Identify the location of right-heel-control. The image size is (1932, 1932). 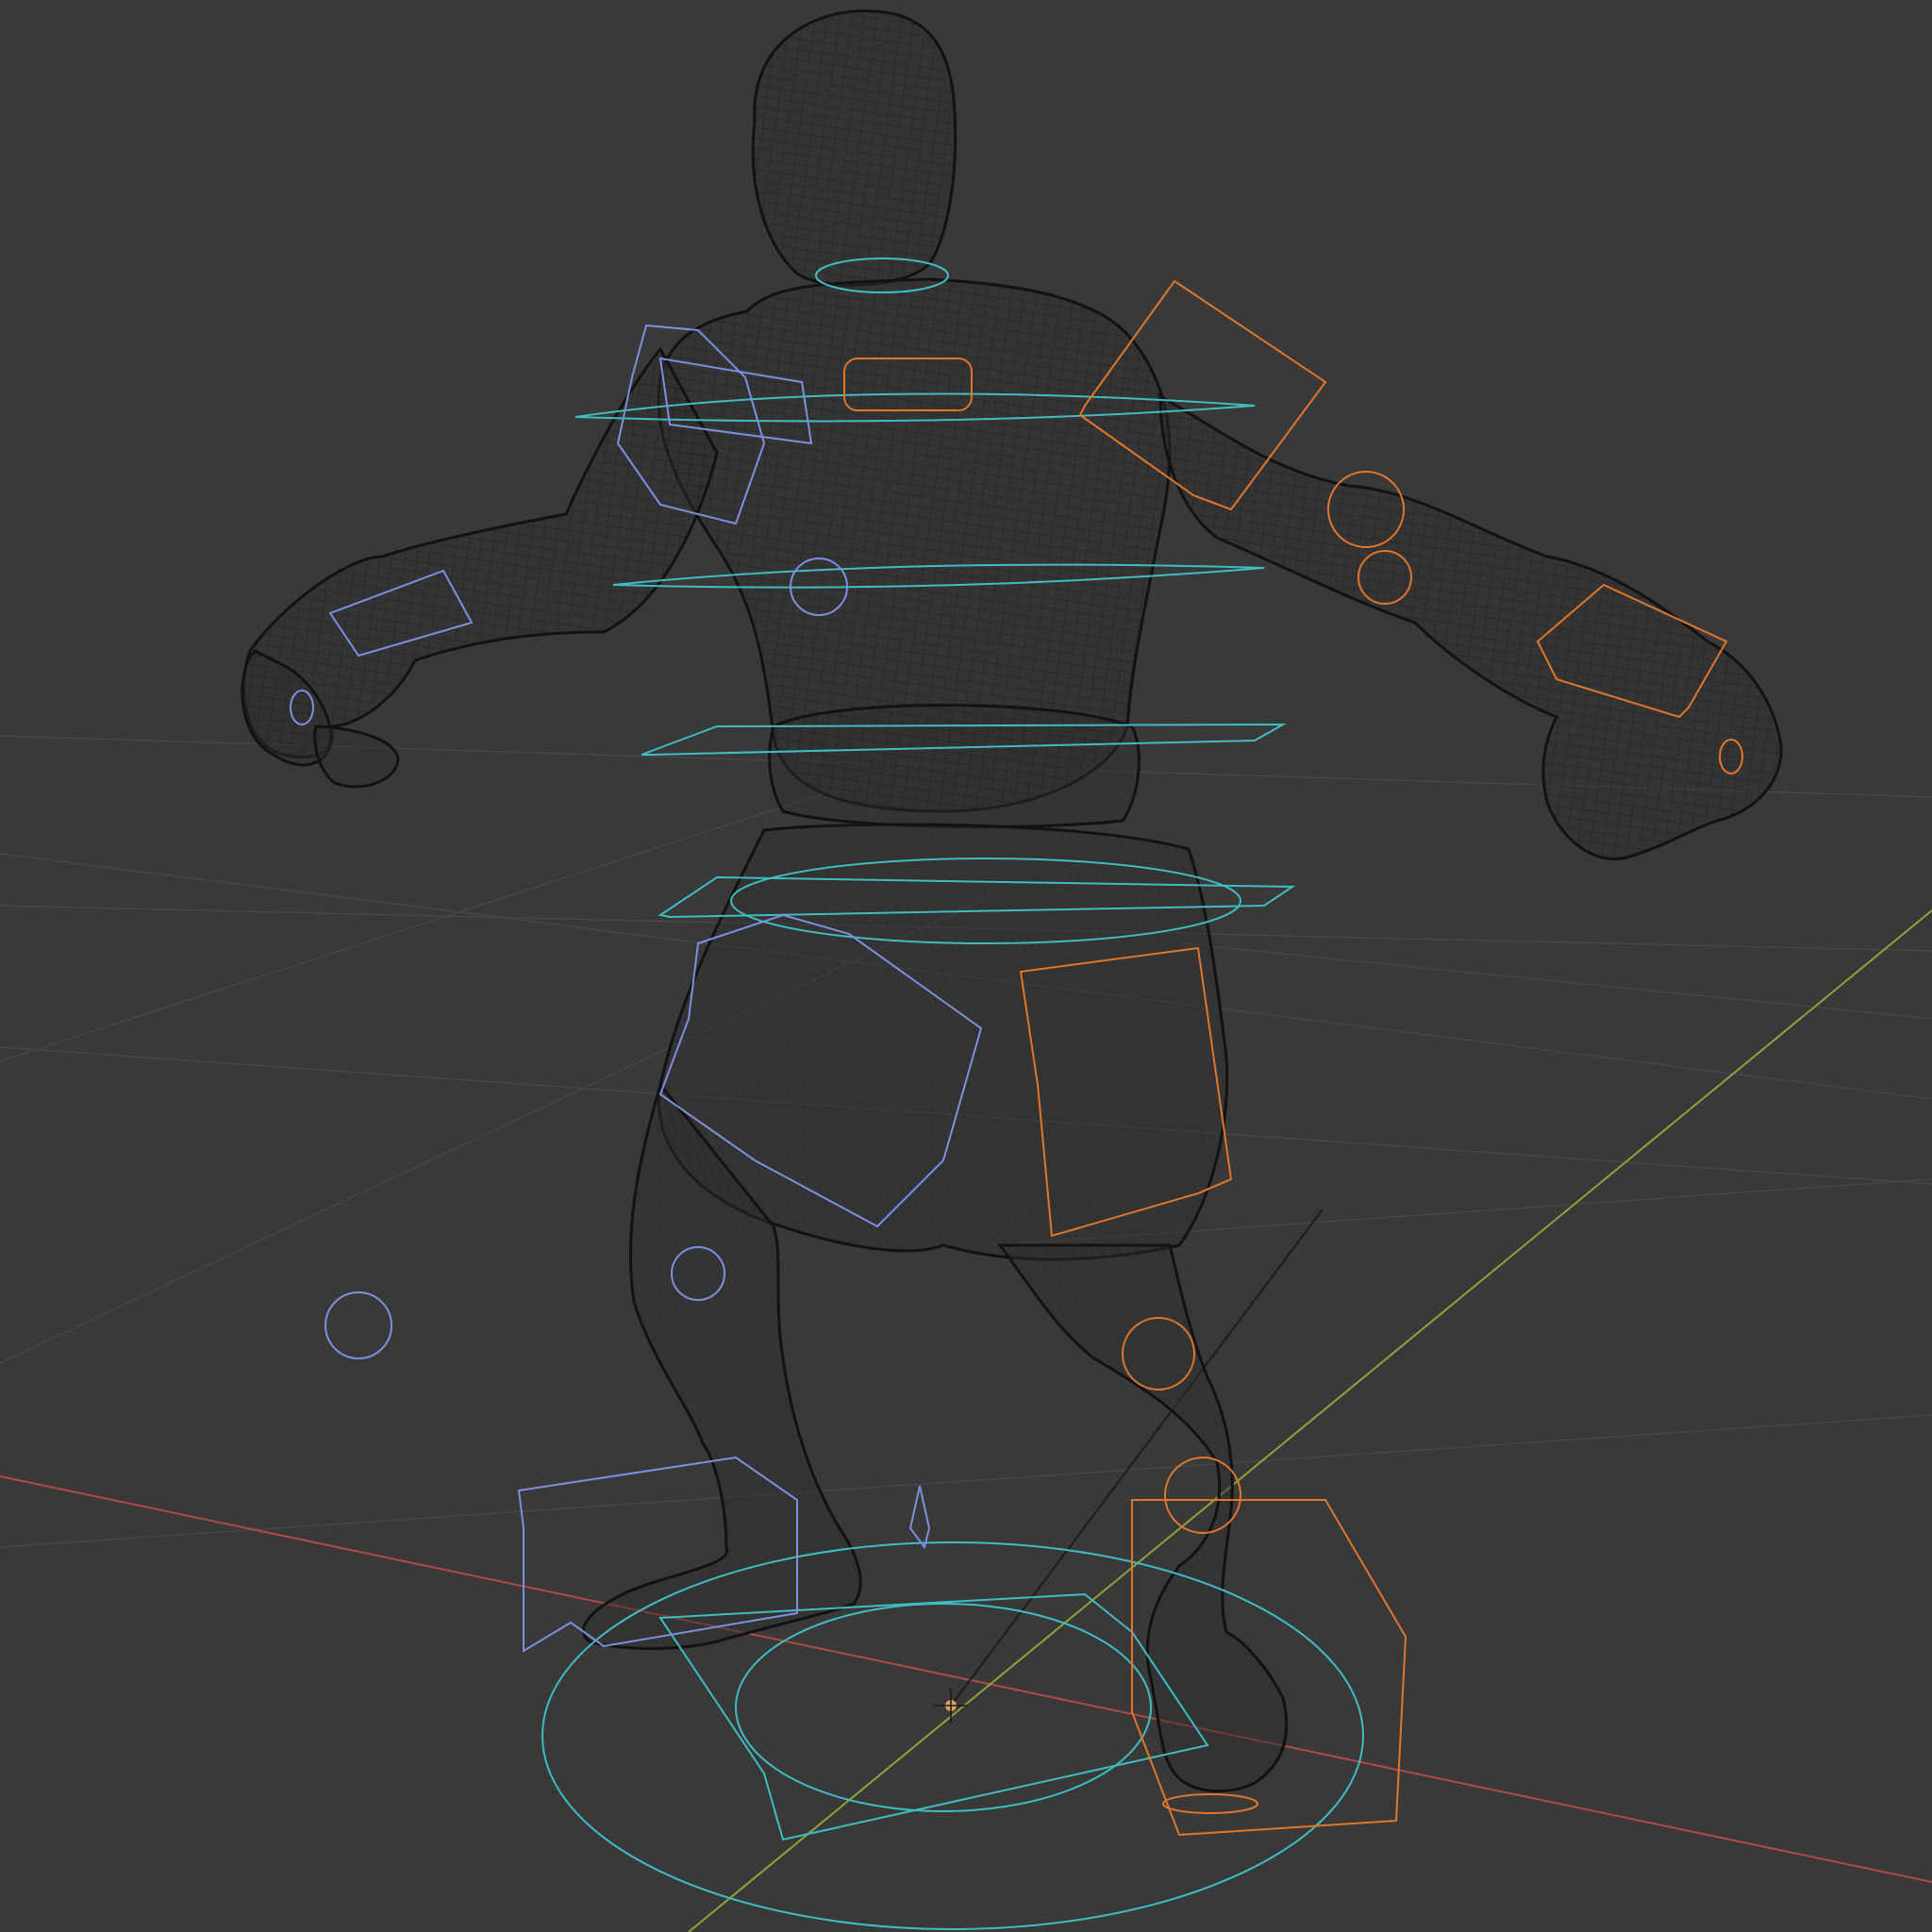
(1210, 1804).